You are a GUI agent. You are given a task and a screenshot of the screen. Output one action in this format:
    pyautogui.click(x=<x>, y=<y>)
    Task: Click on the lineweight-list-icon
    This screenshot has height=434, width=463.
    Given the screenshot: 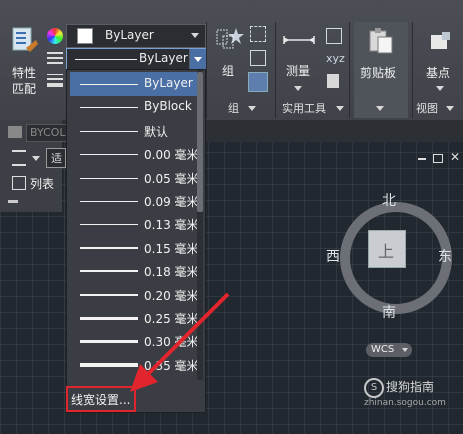 What is the action you would take?
    pyautogui.click(x=55, y=80)
    